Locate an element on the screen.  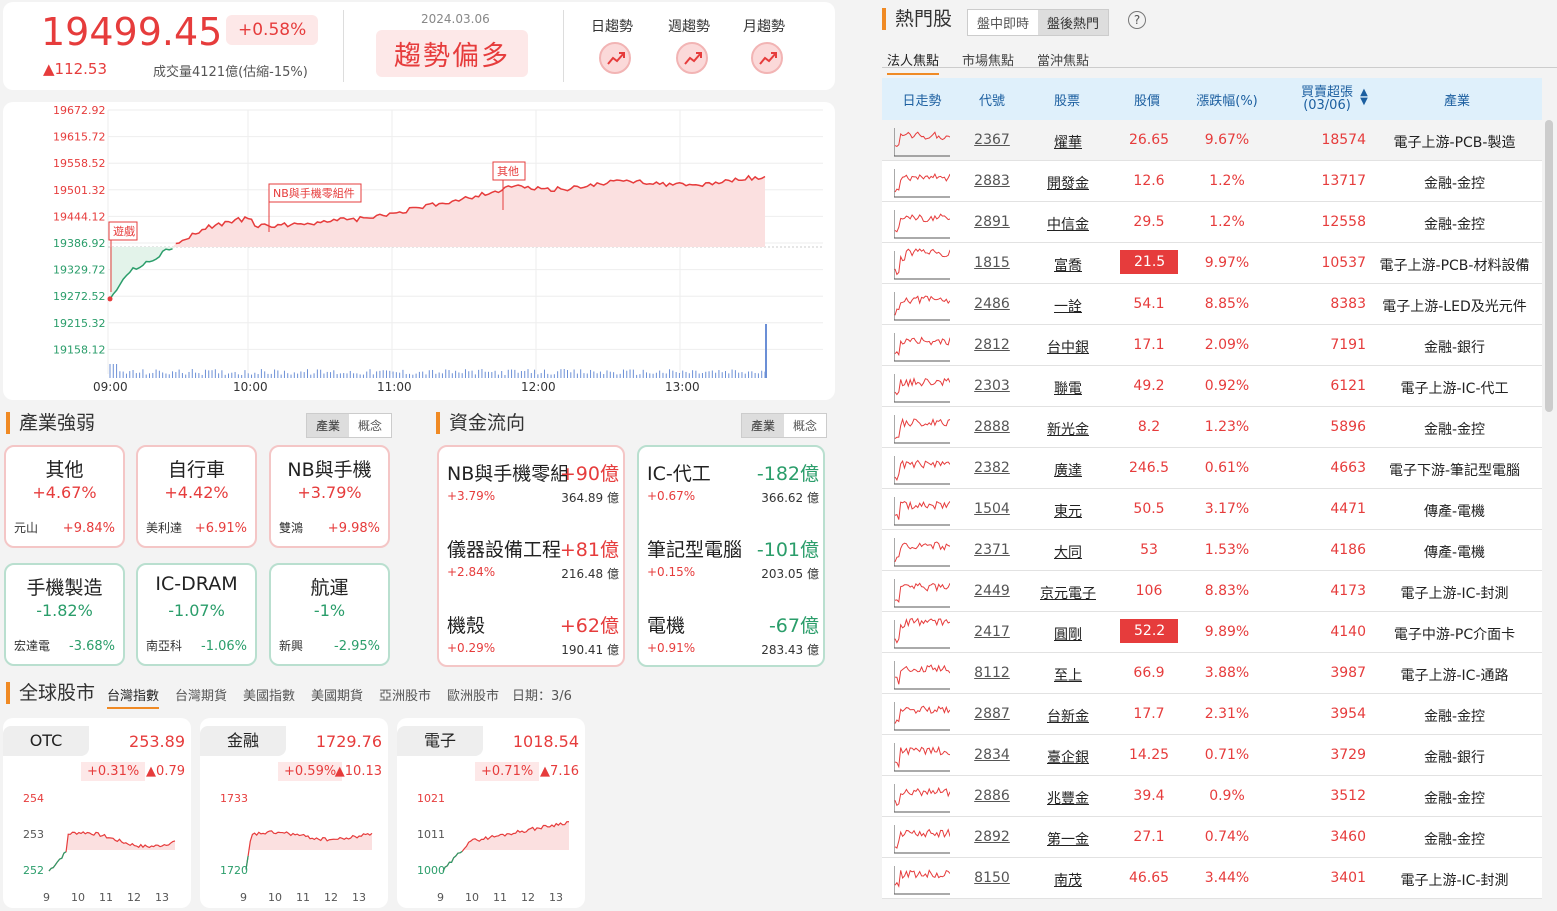
table-row: 2892 第一金 27.1 0.74% 3460 金融-金控 is located at coordinates (1212, 837).